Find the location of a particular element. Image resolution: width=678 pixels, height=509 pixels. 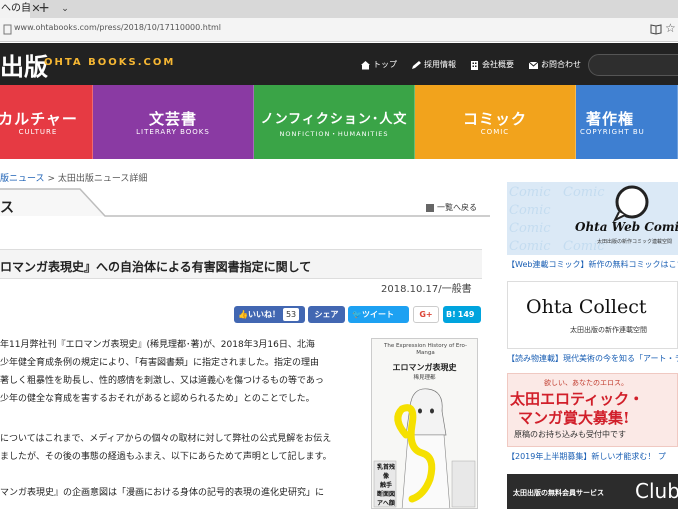

book-band-text: 乳首残像 触手 断面図 アヘ顔 is located at coordinates (386, 485).